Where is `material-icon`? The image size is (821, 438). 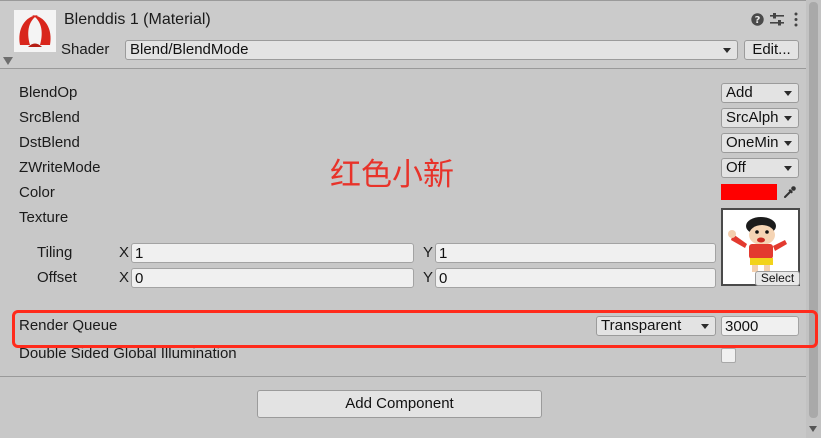
material-icon is located at coordinates (35, 31).